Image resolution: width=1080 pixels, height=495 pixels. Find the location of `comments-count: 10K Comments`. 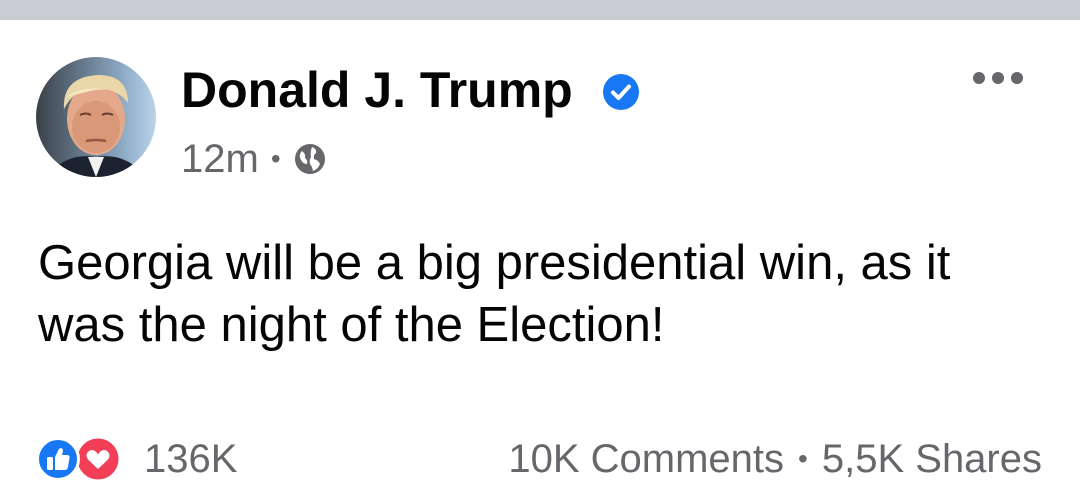

comments-count: 10K Comments is located at coordinates (646, 459).